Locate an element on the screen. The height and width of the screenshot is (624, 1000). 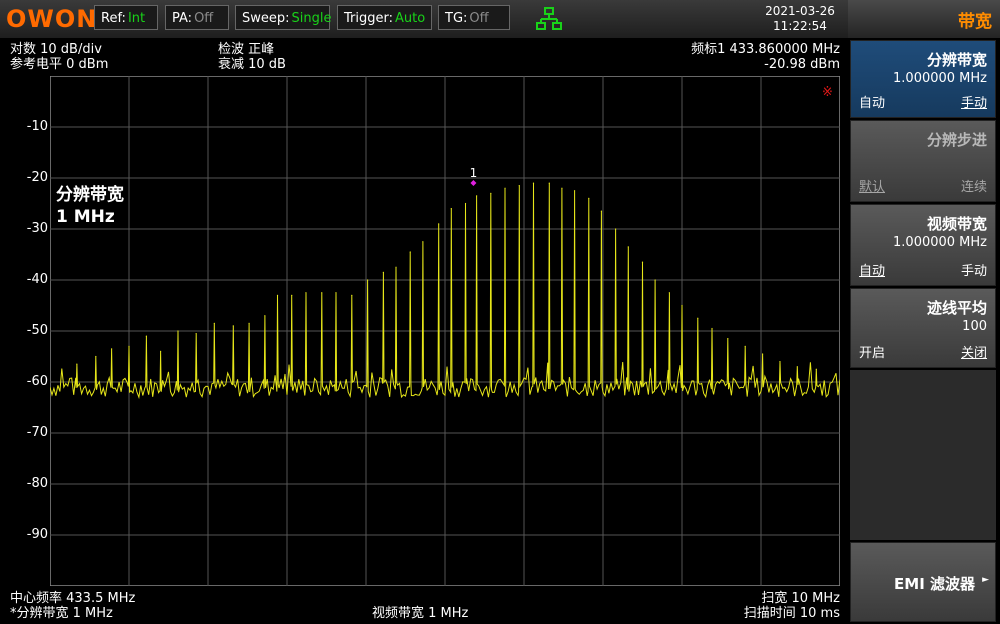
ref-status-button: Ref: Int is located at coordinates (126, 17).